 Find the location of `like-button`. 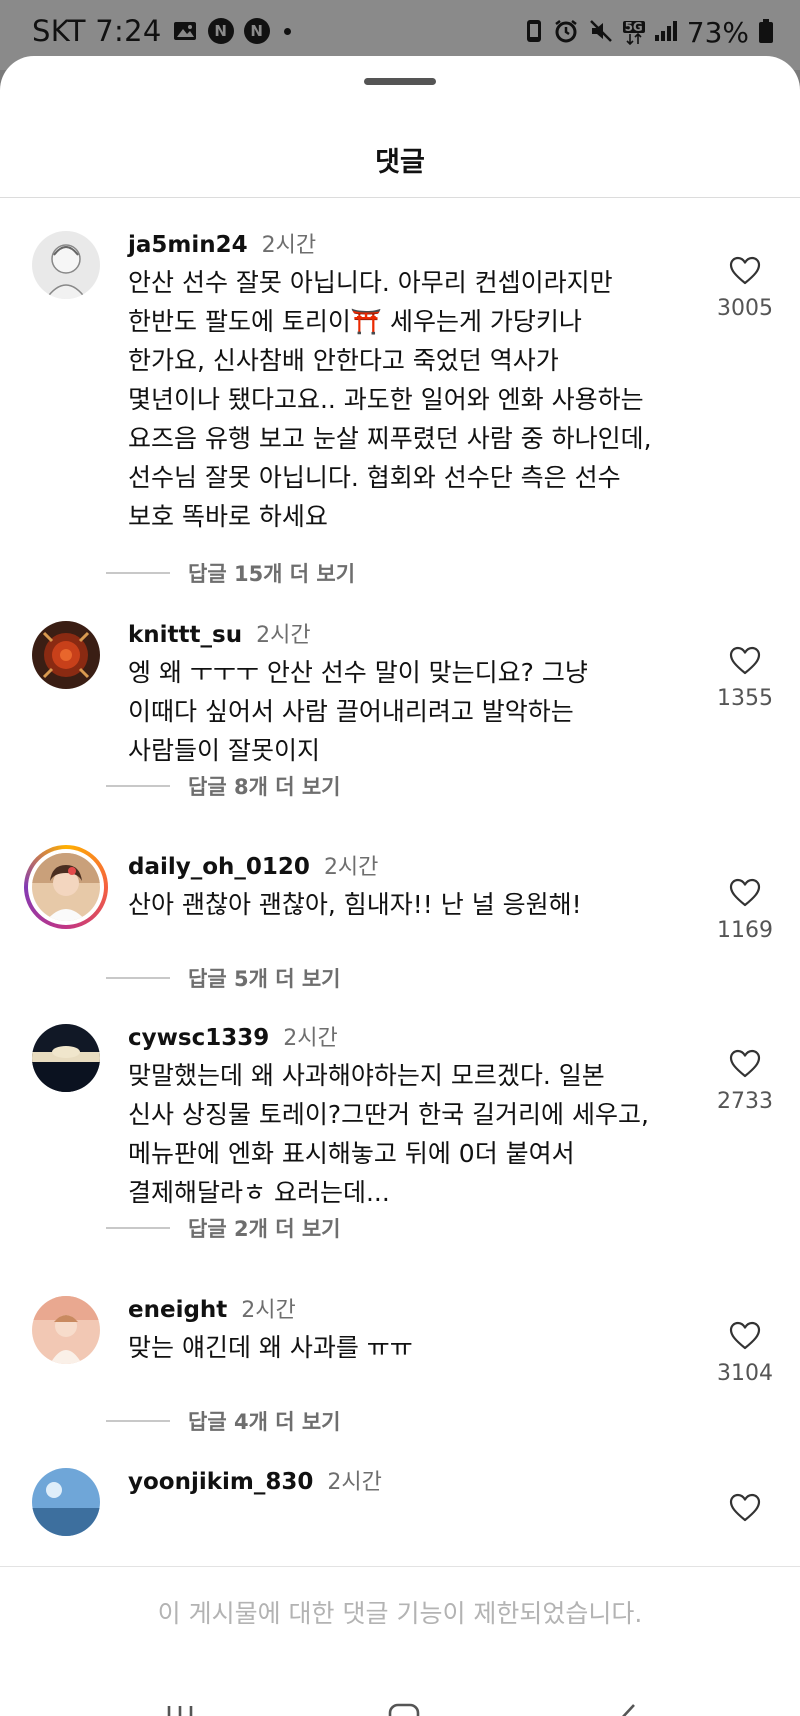

like-button is located at coordinates (745, 1508).